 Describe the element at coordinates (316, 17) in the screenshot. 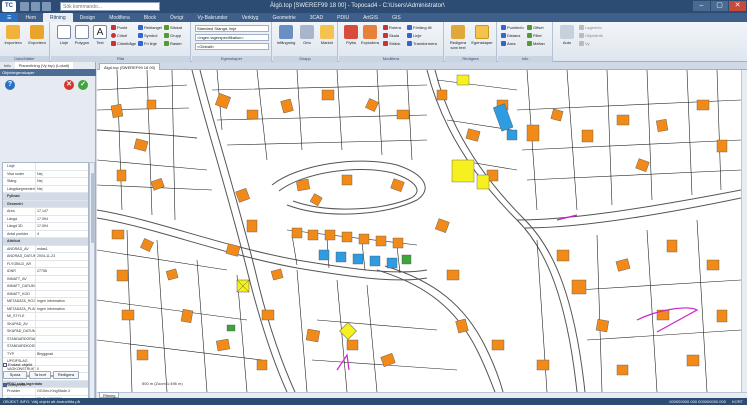

I see `tab-3cad: 3CAD` at that location.